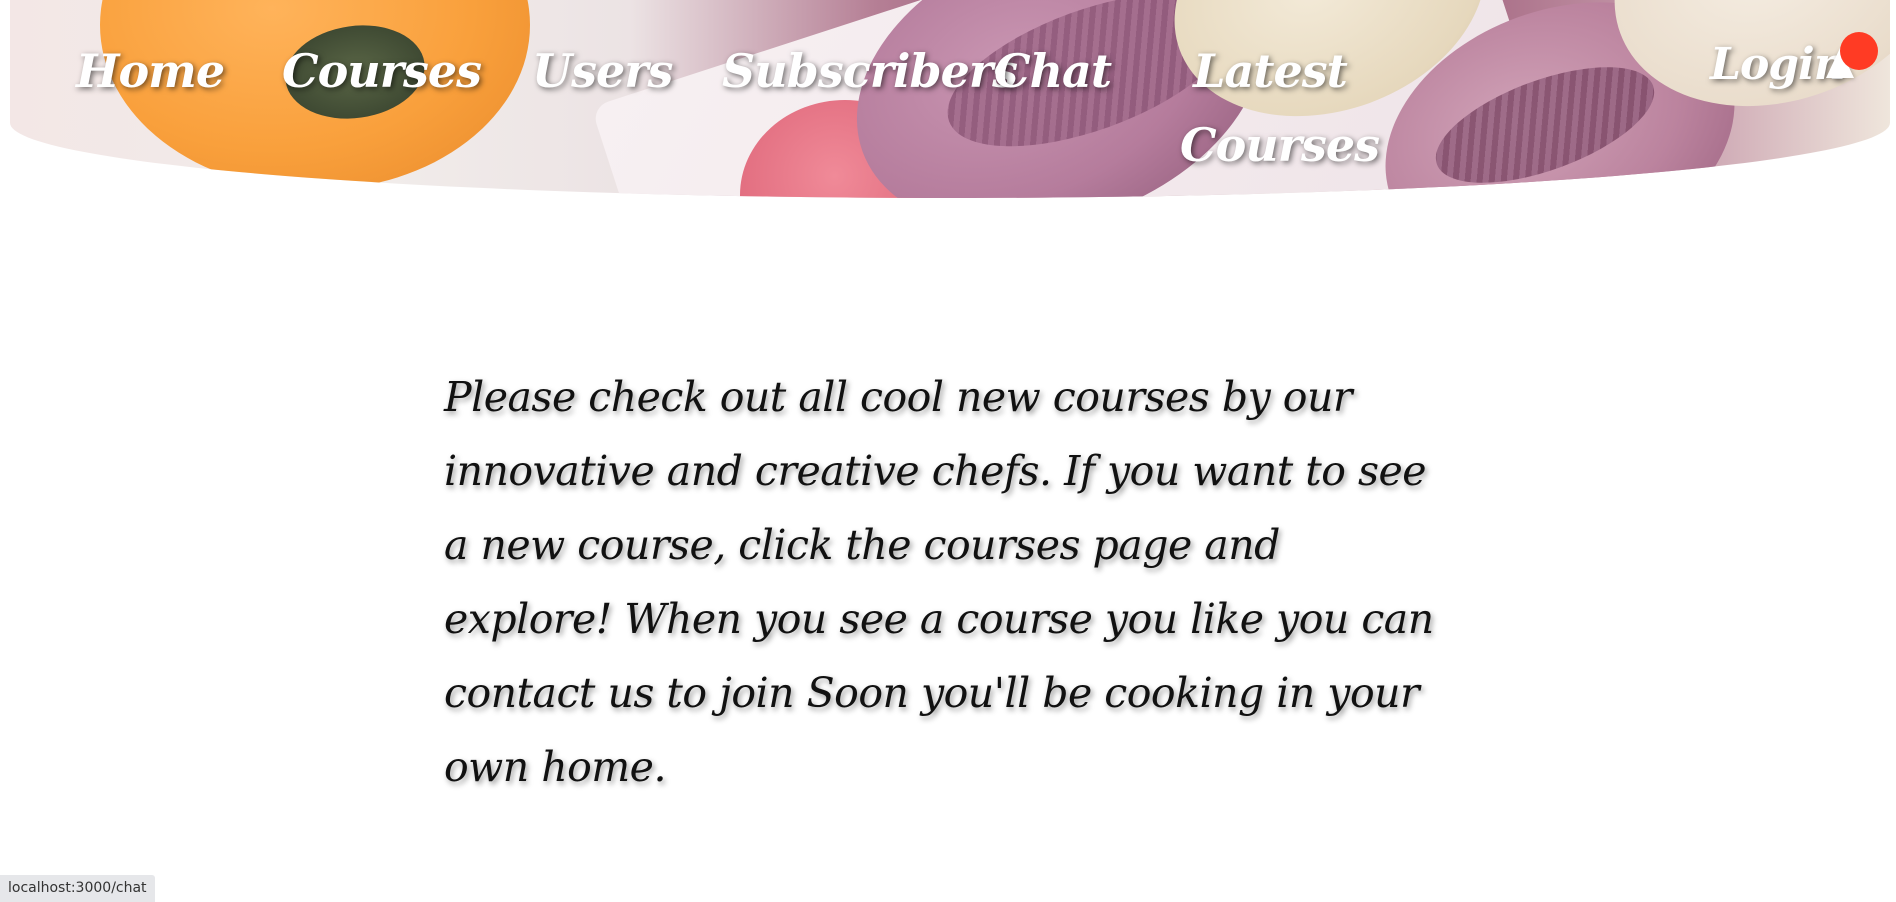 The height and width of the screenshot is (902, 1896). I want to click on nav-subscribers-link: Subscribers, so click(870, 71).